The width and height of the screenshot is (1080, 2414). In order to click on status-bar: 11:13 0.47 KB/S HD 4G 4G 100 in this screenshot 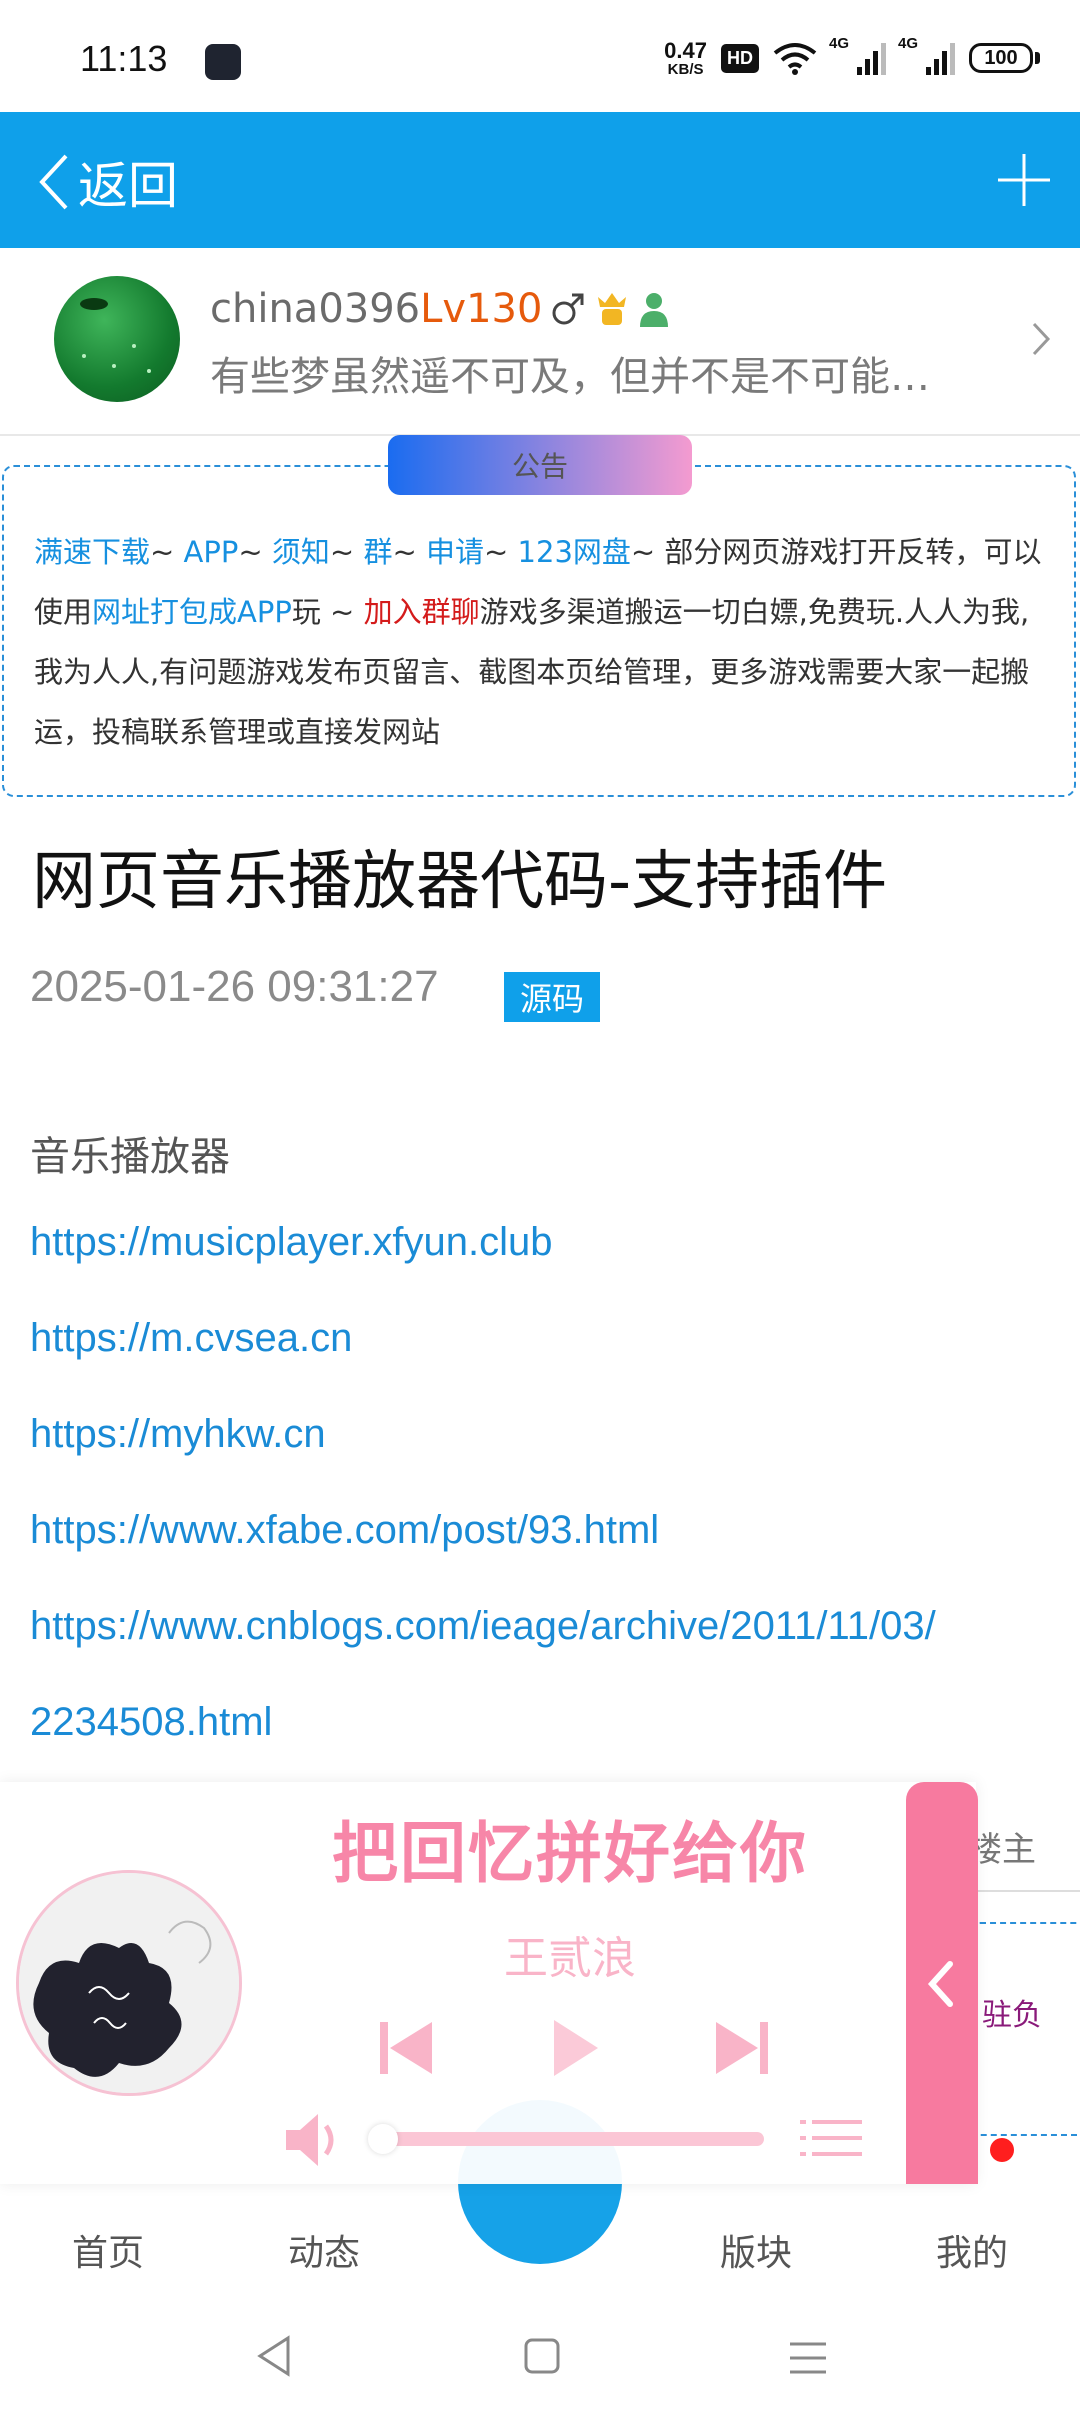, I will do `click(540, 56)`.